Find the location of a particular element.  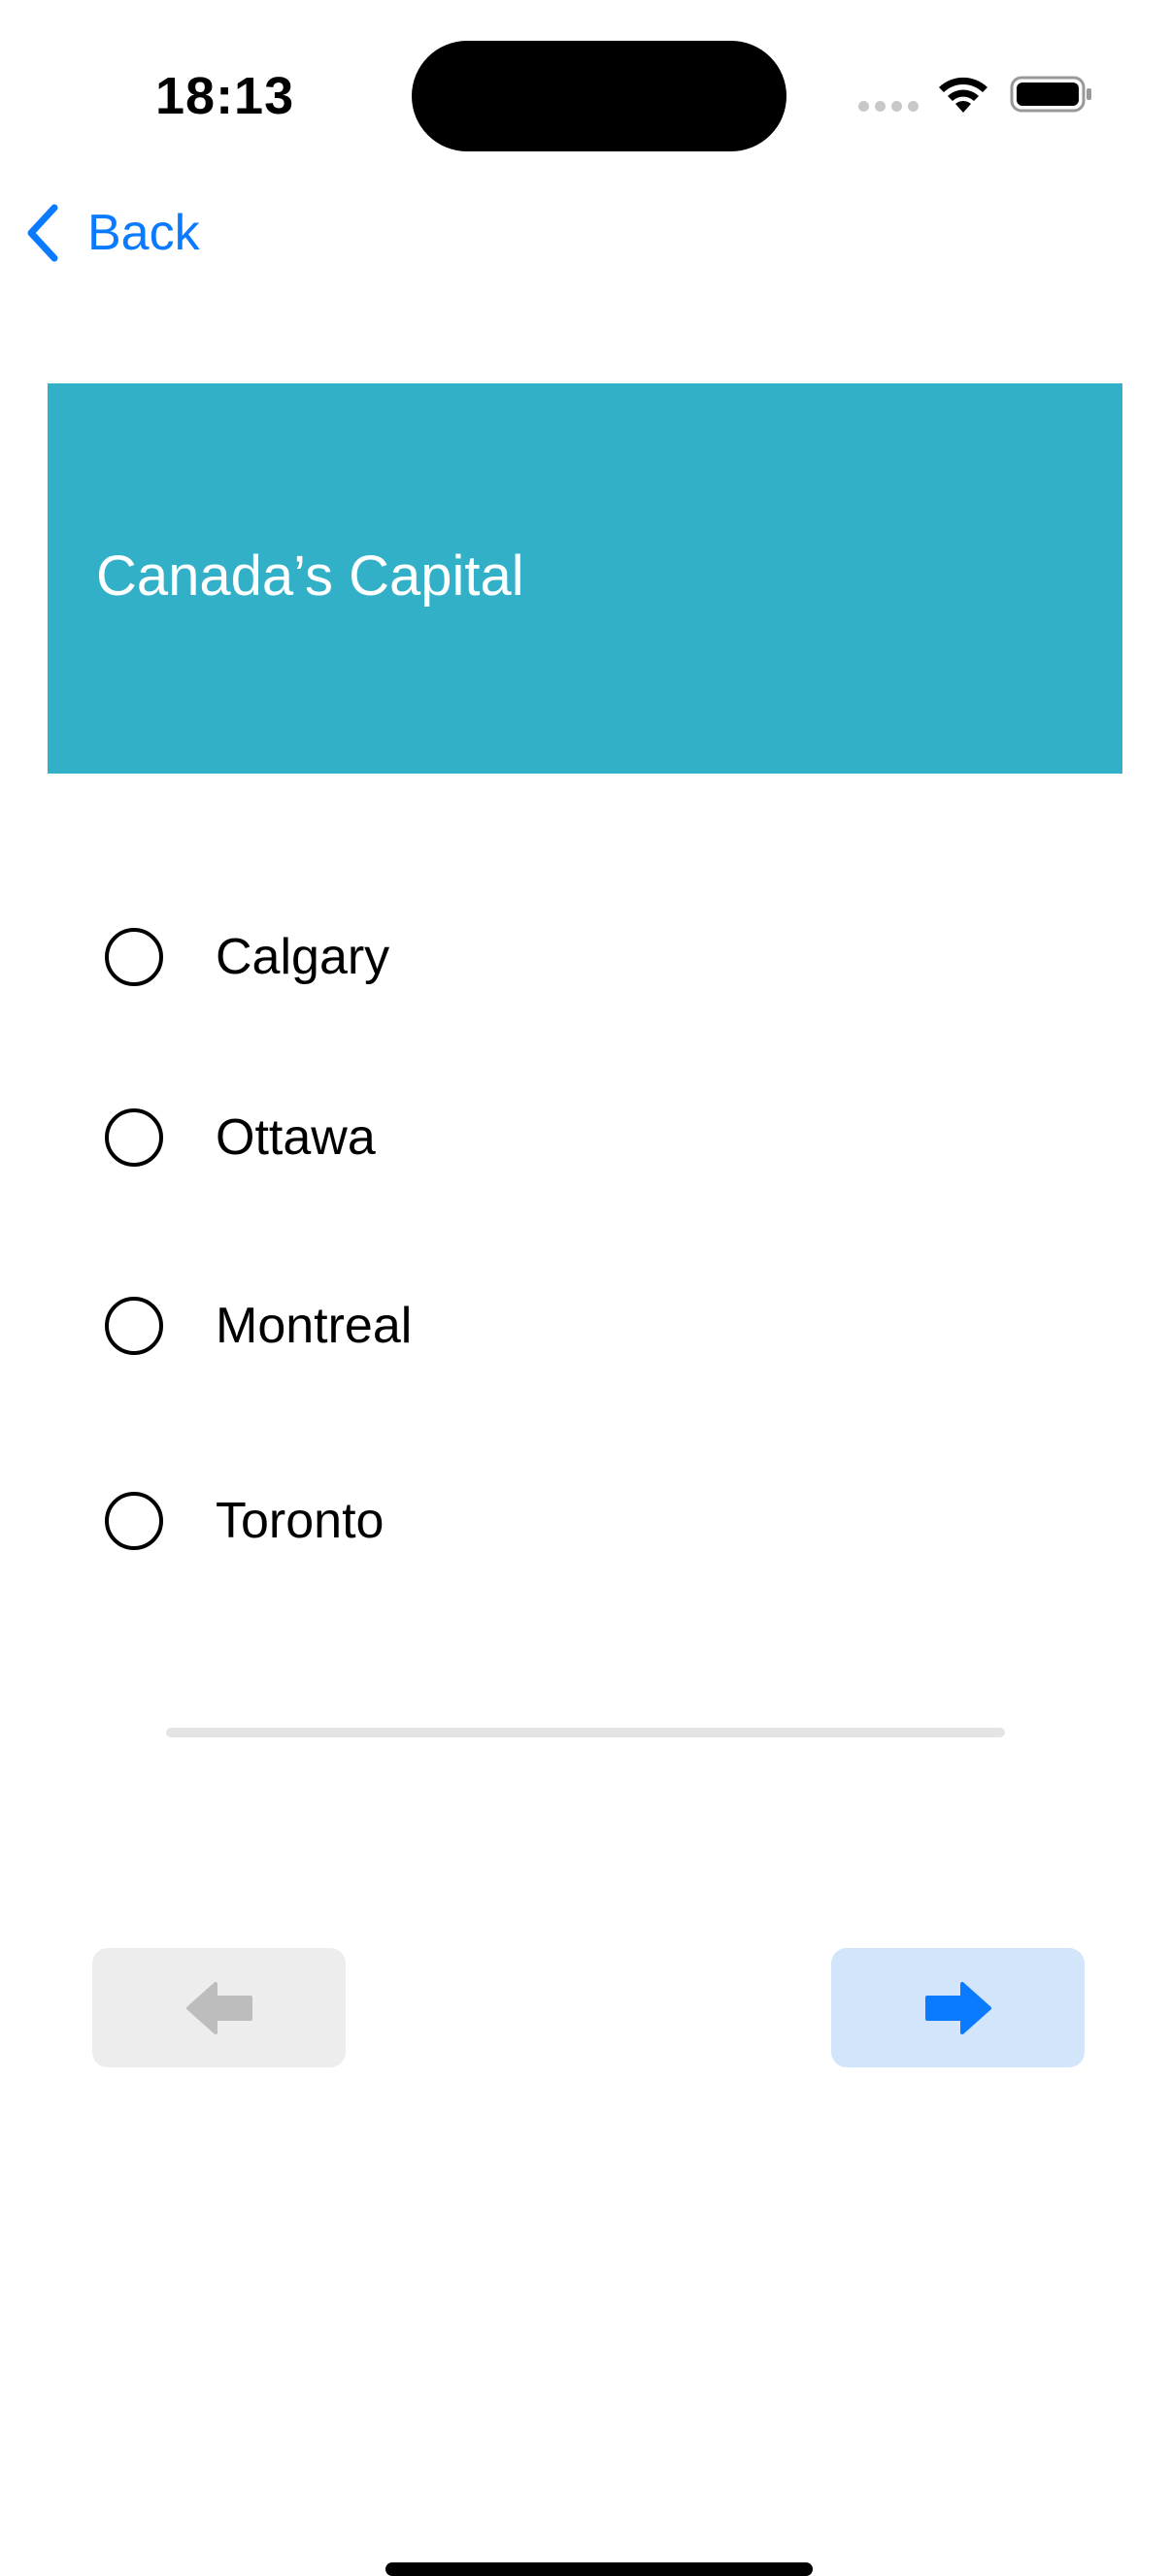

question-header: Canada’s Capital is located at coordinates (585, 578).